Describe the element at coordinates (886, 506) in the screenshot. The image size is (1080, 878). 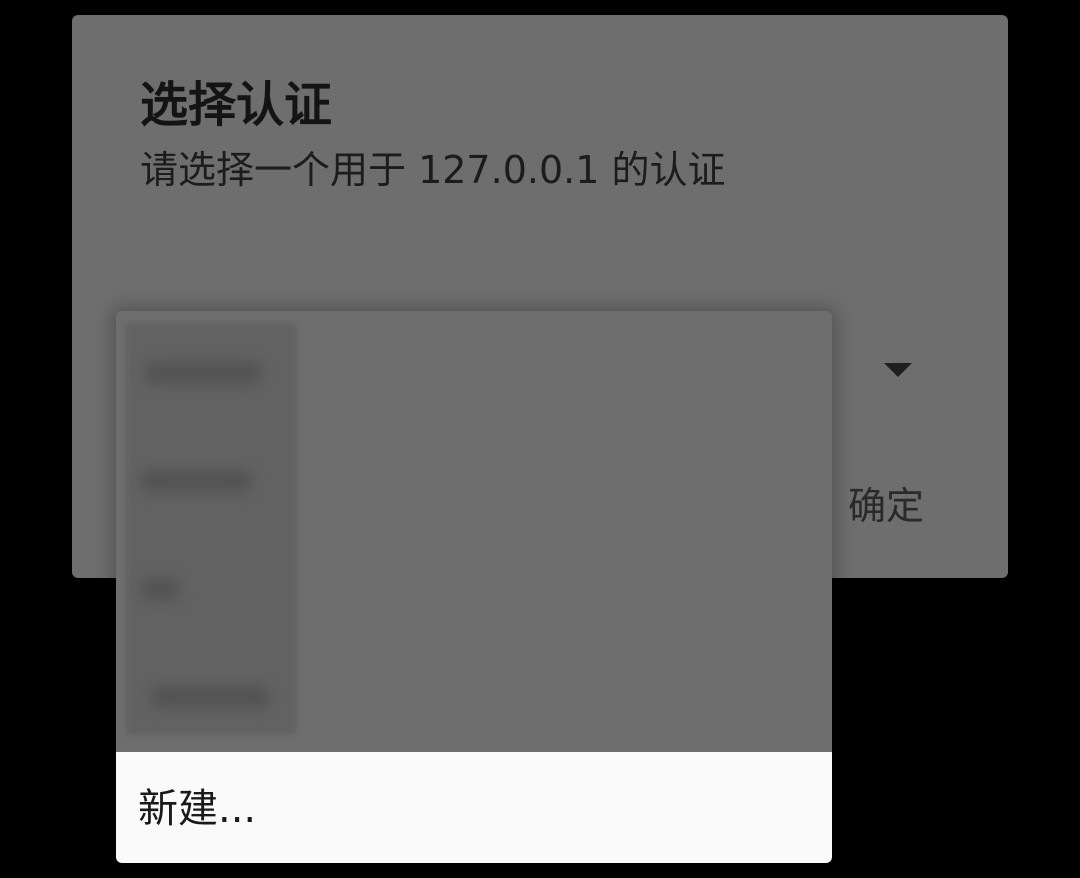
I see `ok-button: 确定` at that location.